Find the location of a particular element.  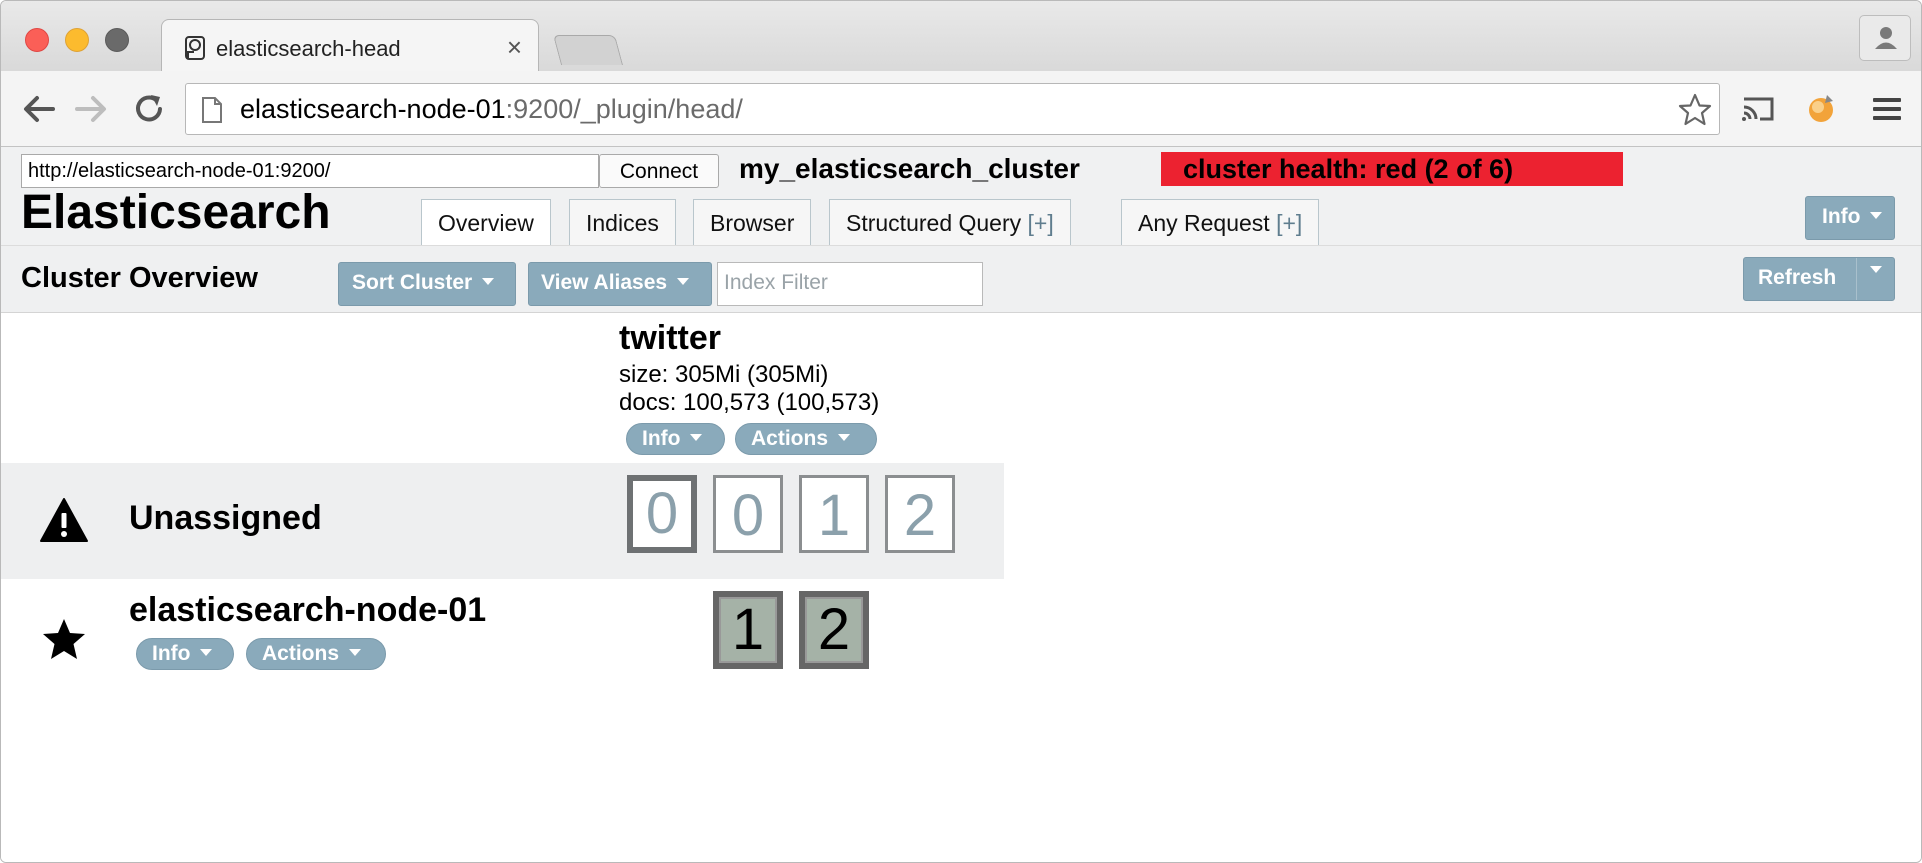

app-title: Elasticsearch is located at coordinates (176, 212).